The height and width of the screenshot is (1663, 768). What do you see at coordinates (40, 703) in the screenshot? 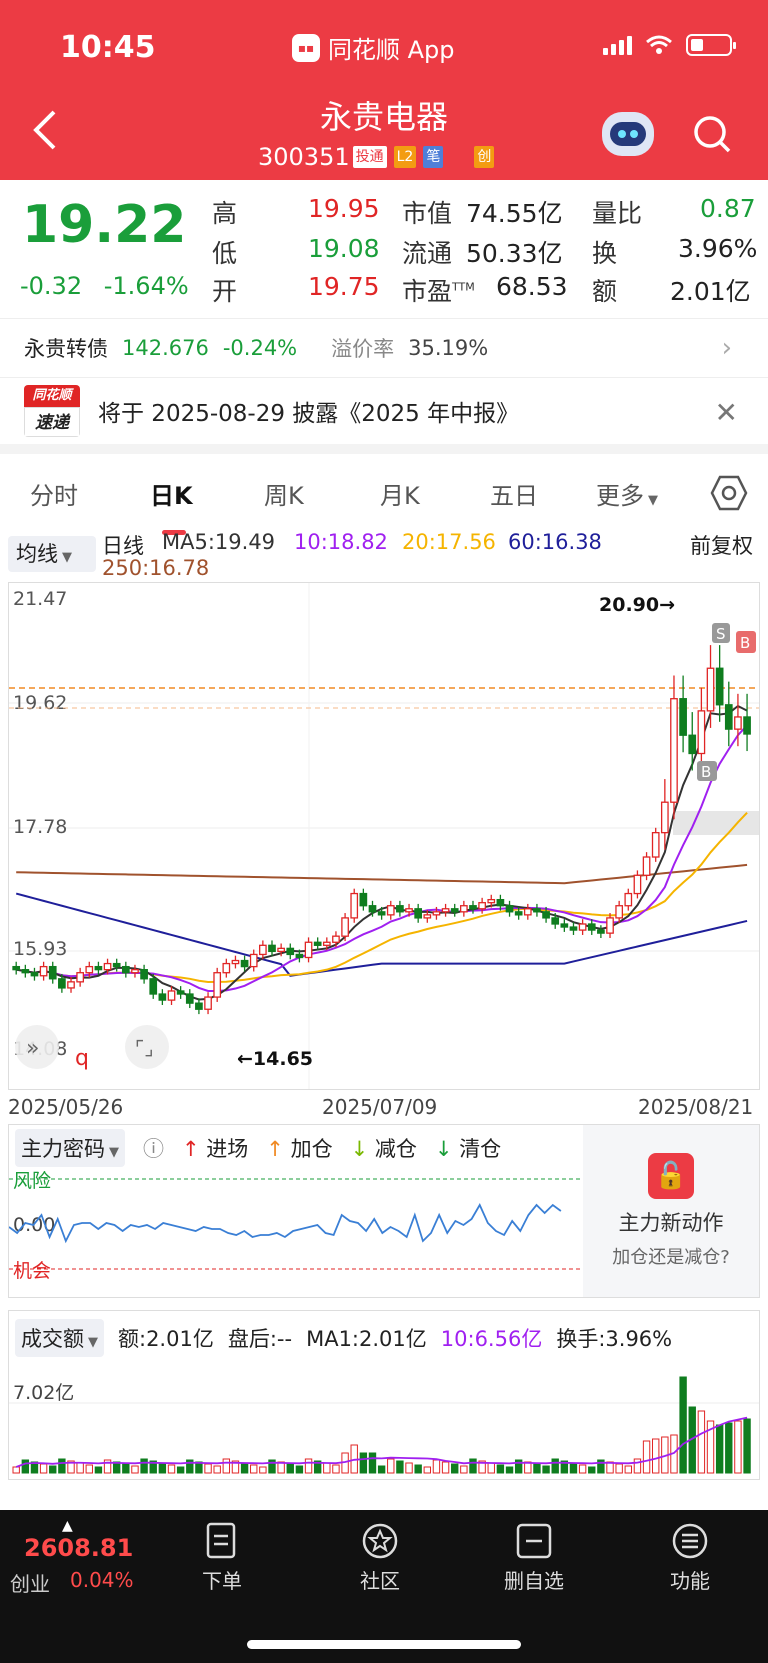
I see `y-label-2: 19.62` at bounding box center [40, 703].